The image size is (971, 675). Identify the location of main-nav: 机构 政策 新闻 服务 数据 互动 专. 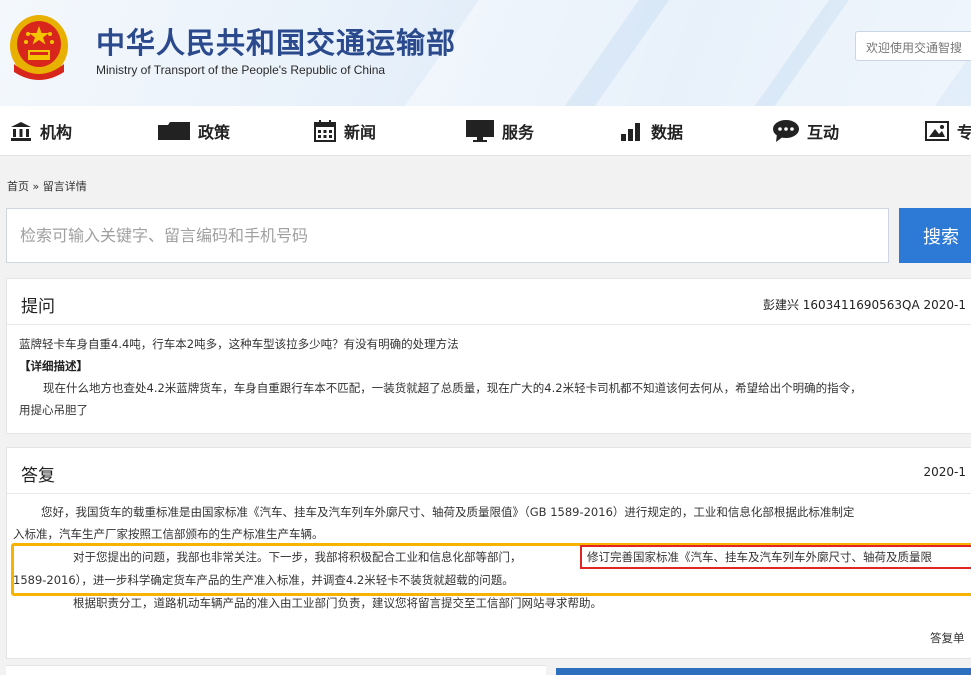
(485, 131).